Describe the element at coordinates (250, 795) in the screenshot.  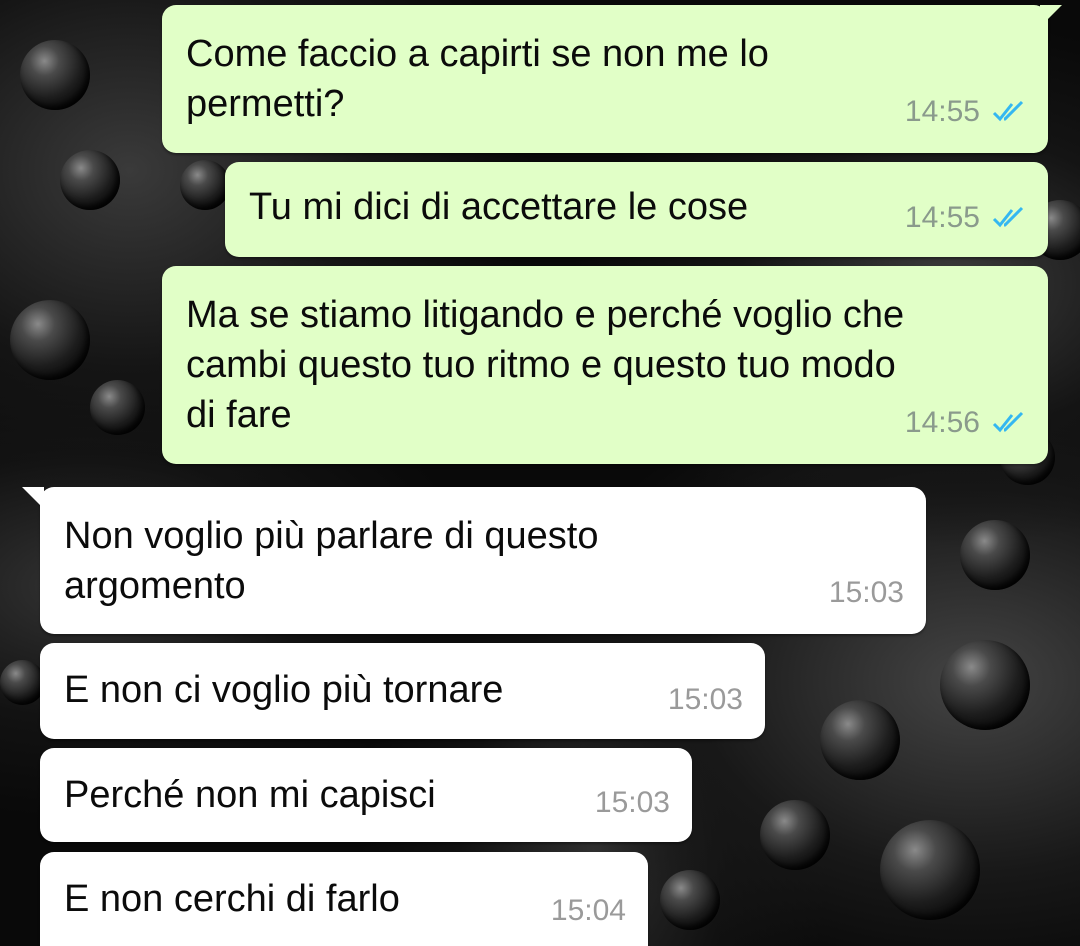
I see `message-text: Perché non mi capisci` at that location.